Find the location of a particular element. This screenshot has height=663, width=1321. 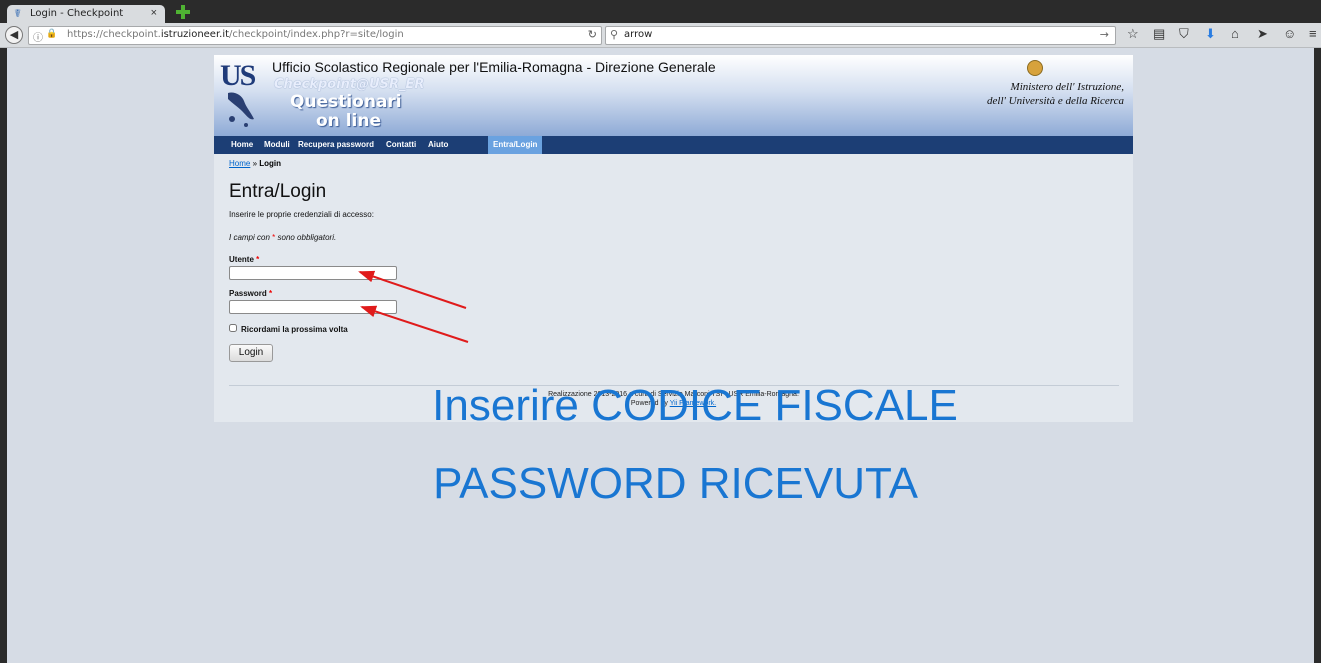

lock-icon: 🔒 is located at coordinates (51, 34).